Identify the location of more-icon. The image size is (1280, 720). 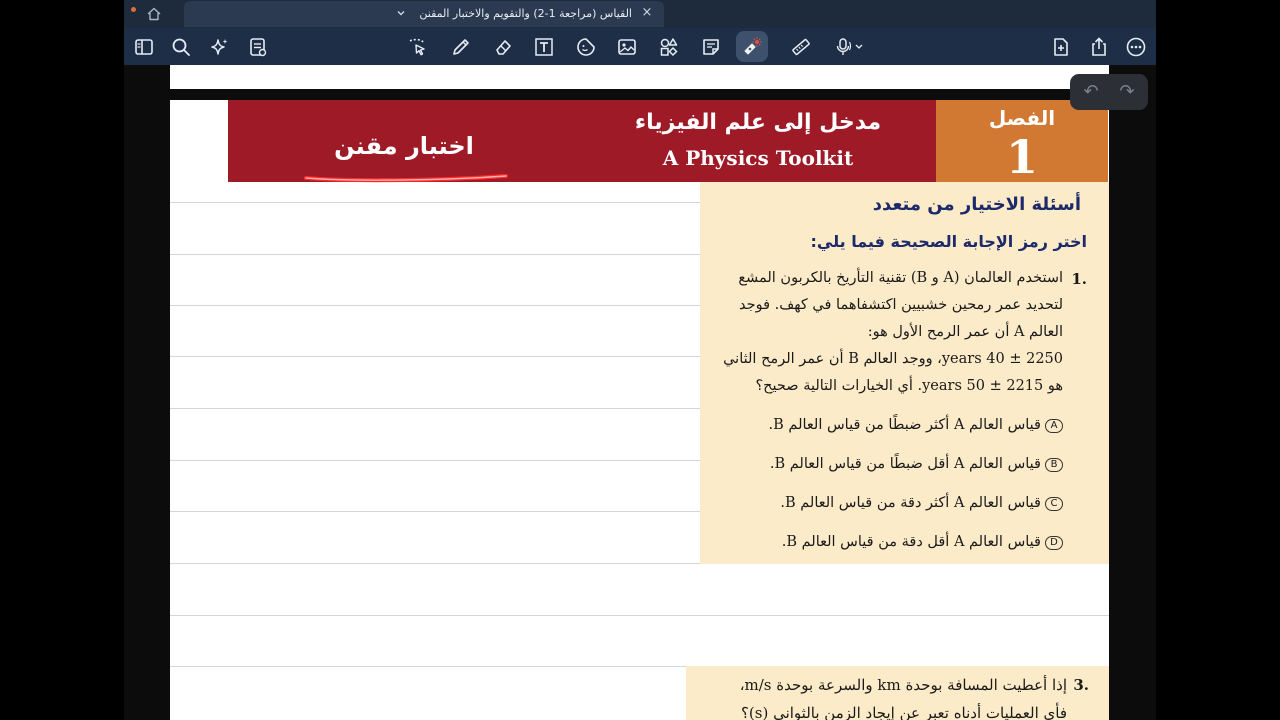
(1136, 47).